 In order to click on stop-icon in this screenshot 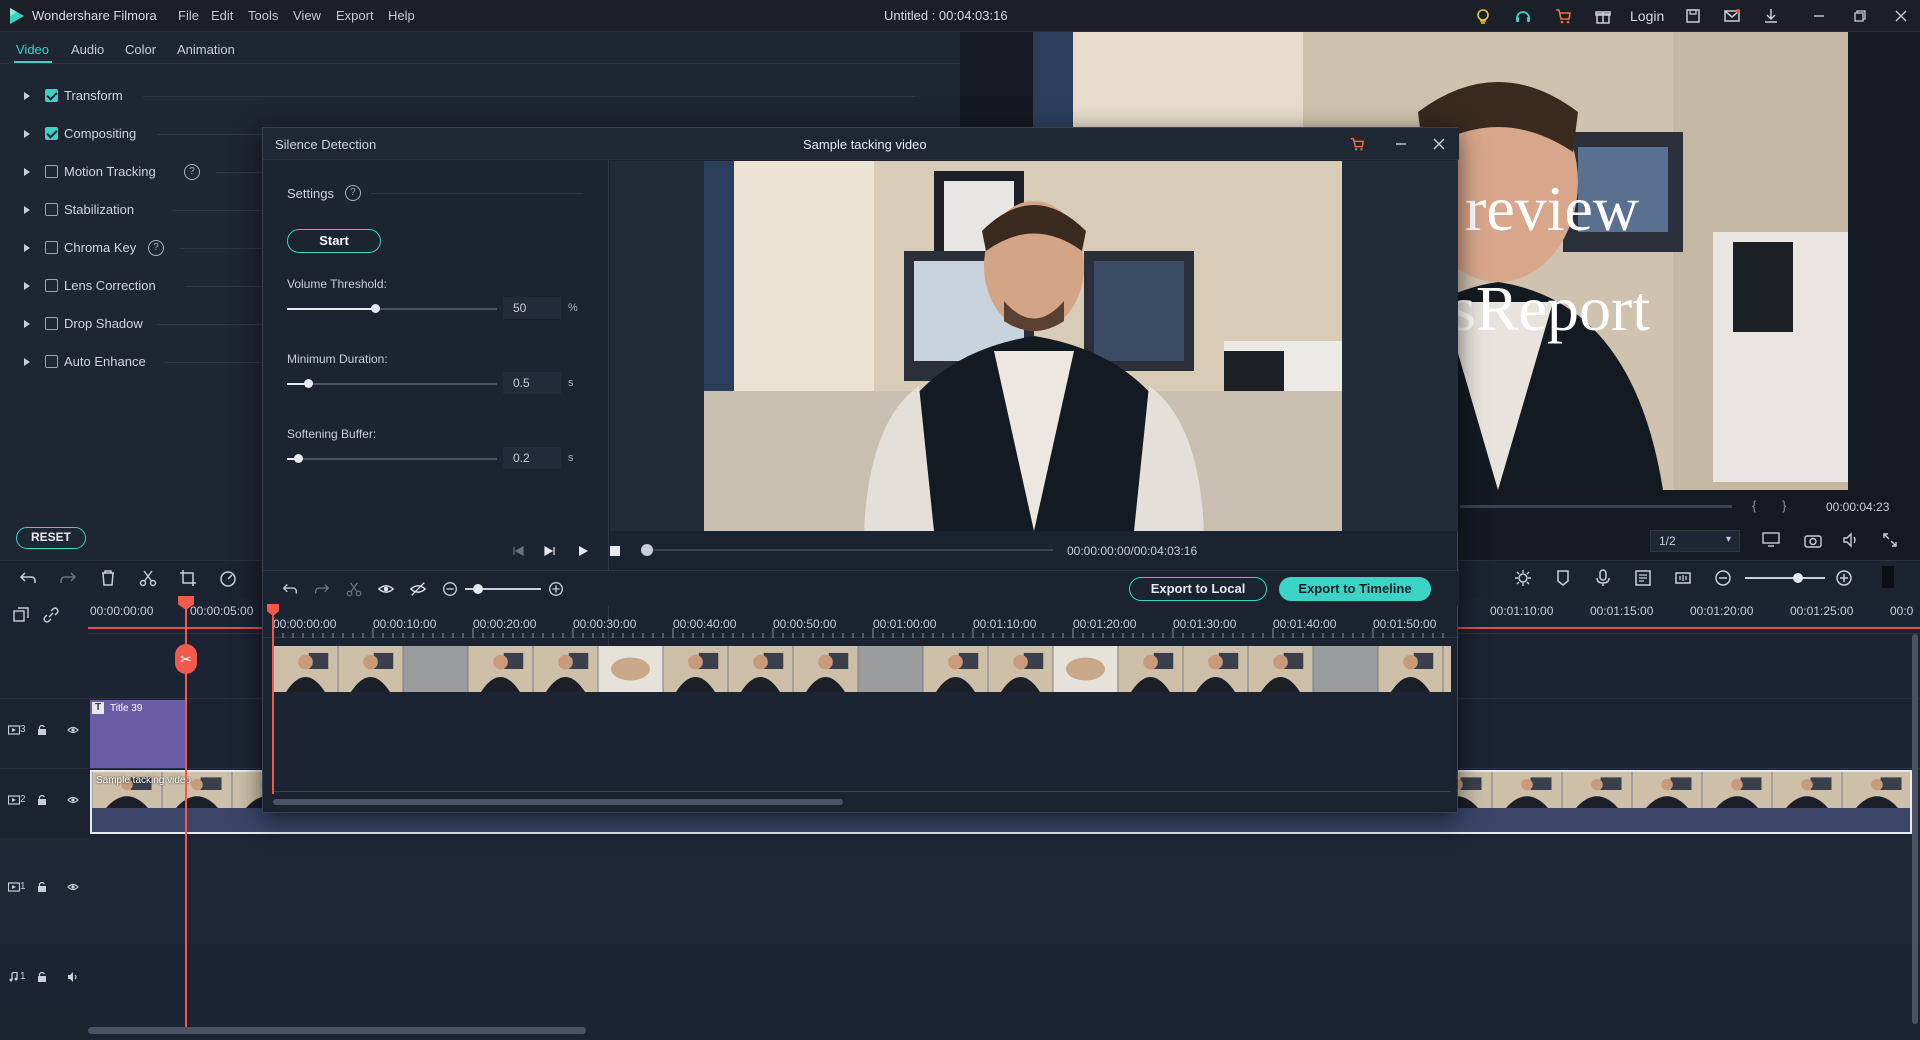, I will do `click(615, 551)`.